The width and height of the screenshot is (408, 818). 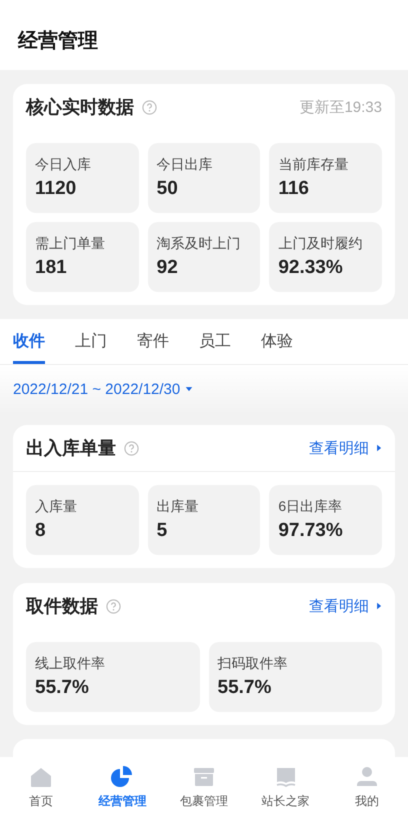 I want to click on metric-value: 181, so click(x=51, y=268).